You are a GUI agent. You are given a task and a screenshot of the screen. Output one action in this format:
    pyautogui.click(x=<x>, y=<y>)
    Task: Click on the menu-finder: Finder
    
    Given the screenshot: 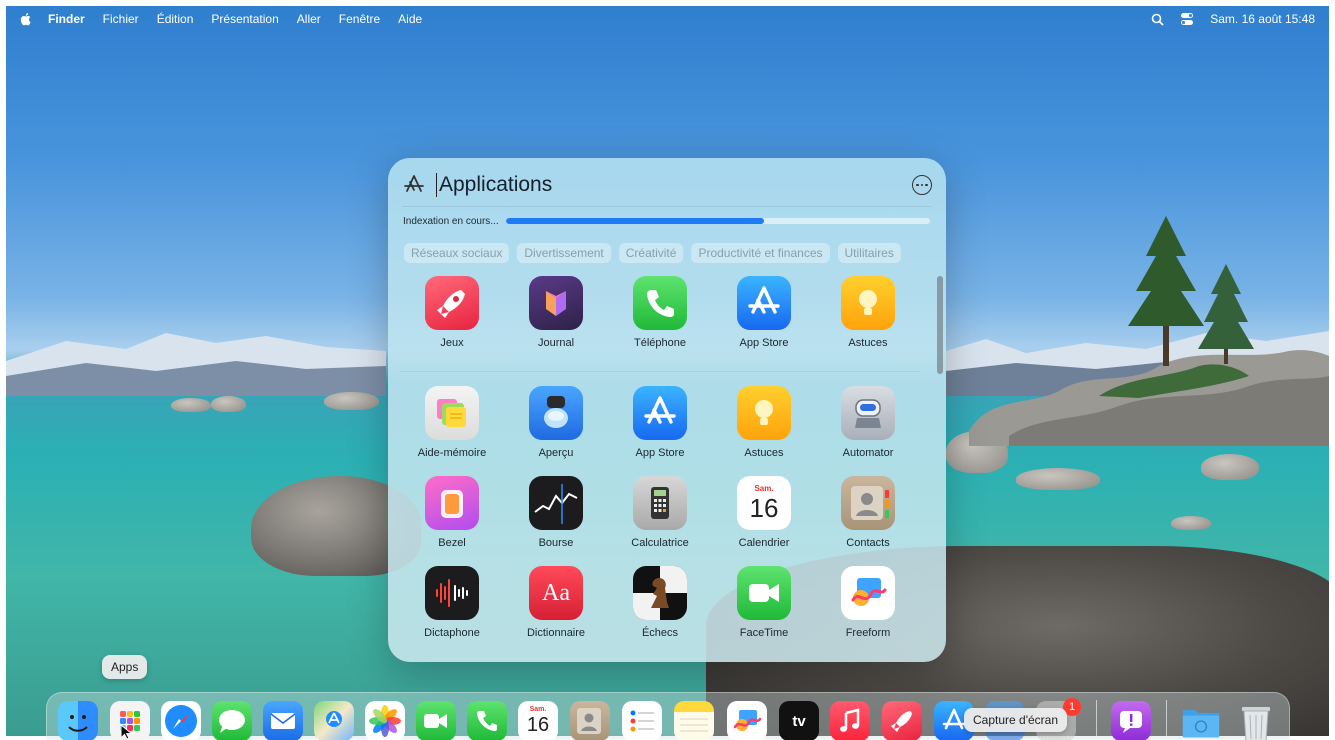 What is the action you would take?
    pyautogui.click(x=66, y=19)
    